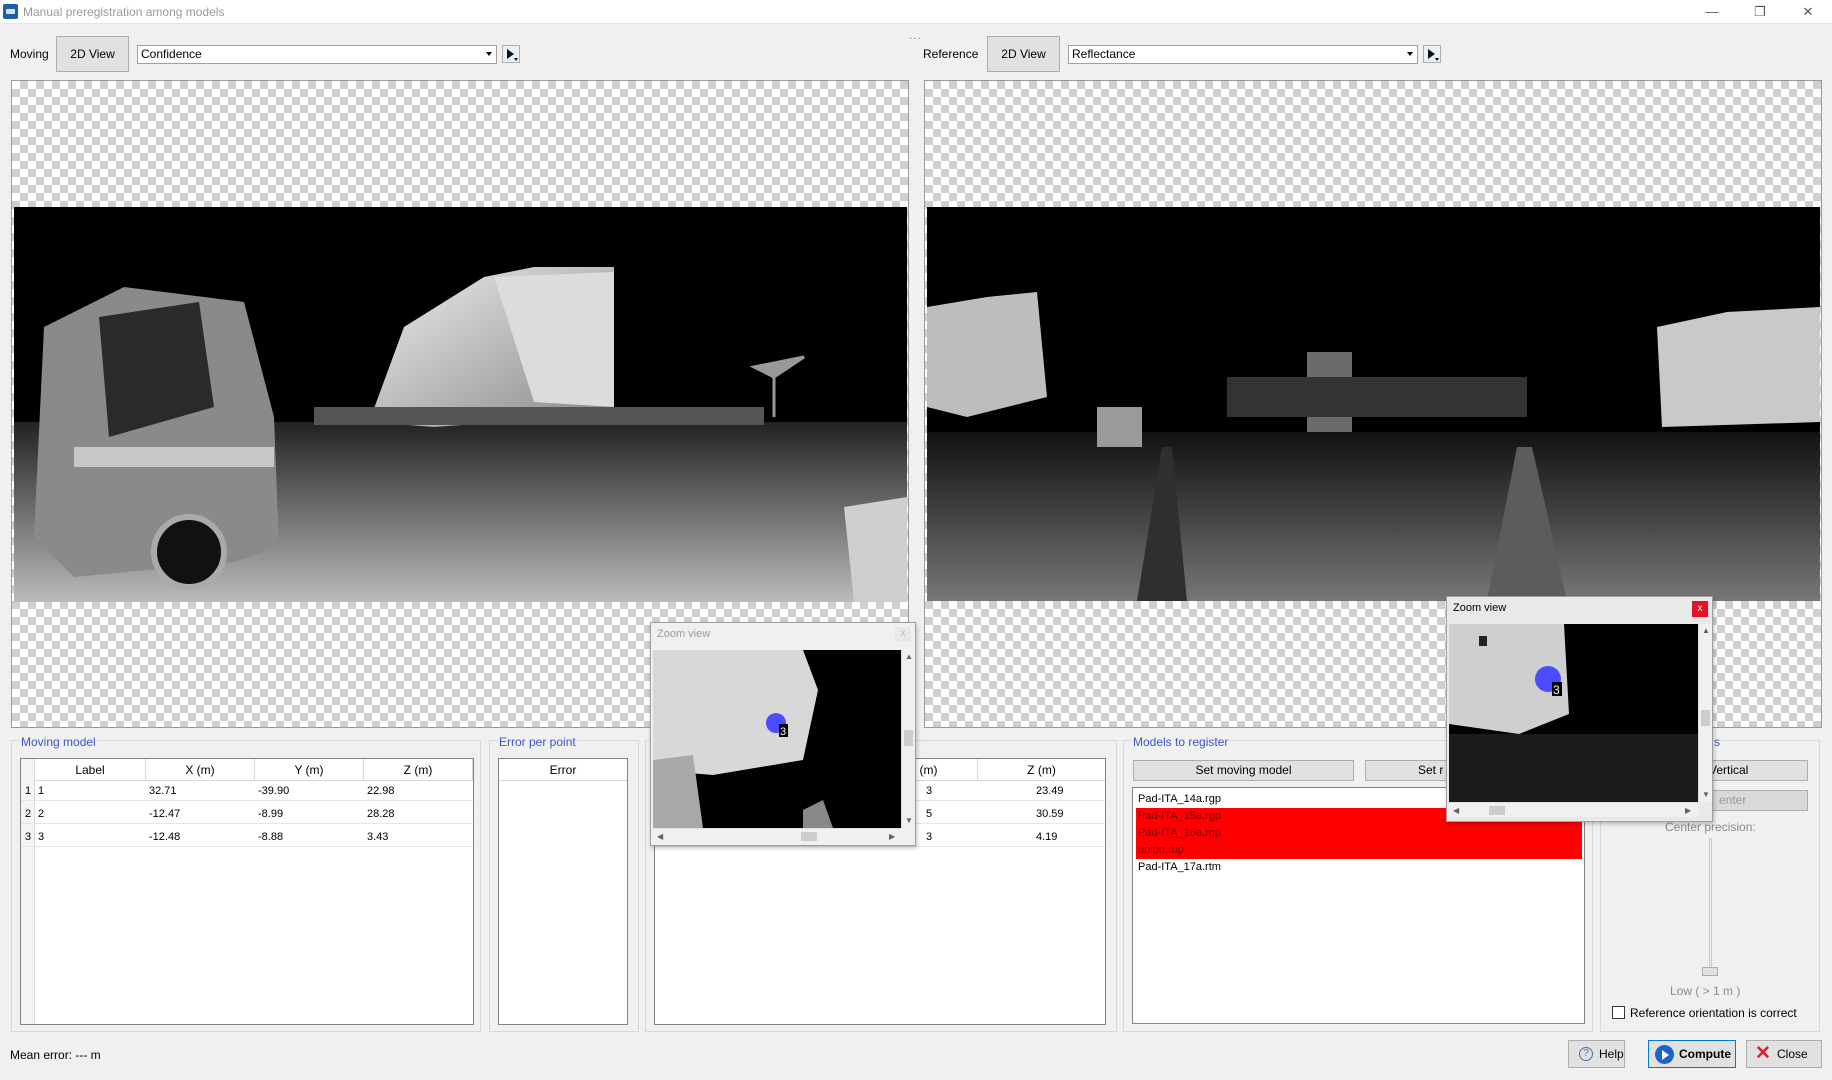 This screenshot has width=1832, height=1080. I want to click on cell-label: 3, so click(41, 837).